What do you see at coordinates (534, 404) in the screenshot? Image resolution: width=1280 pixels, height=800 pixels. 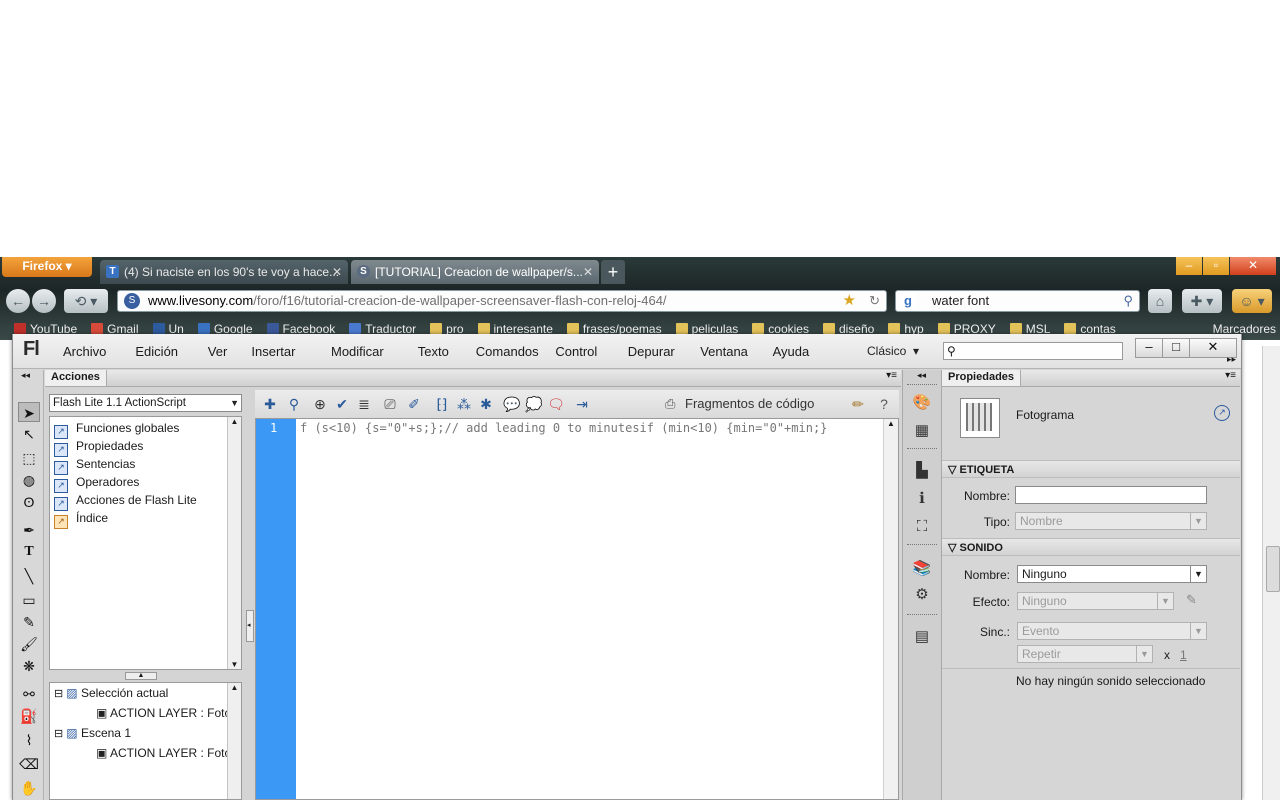 I see `apply-line-comment-icon: 💭` at bounding box center [534, 404].